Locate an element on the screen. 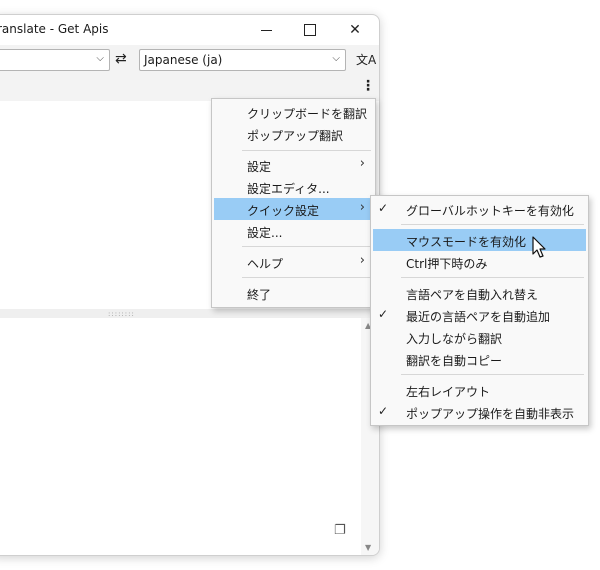 This screenshot has height=570, width=600. menu-item-label: 入力しながら翻訳 is located at coordinates (454, 339).